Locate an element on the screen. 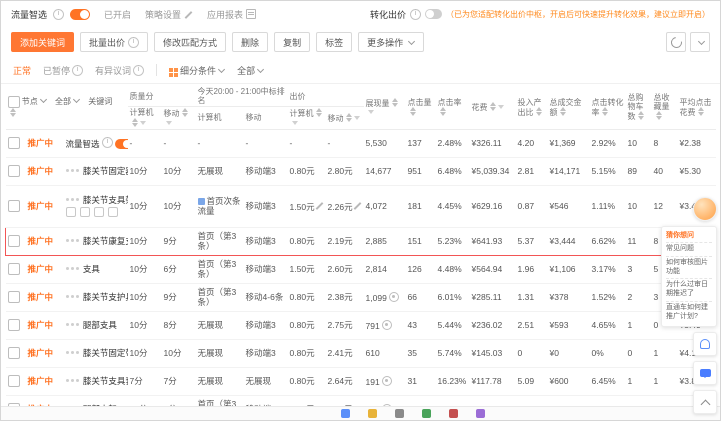 The width and height of the screenshot is (721, 421). bid-pc-cell: 0.80元 is located at coordinates (306, 241).